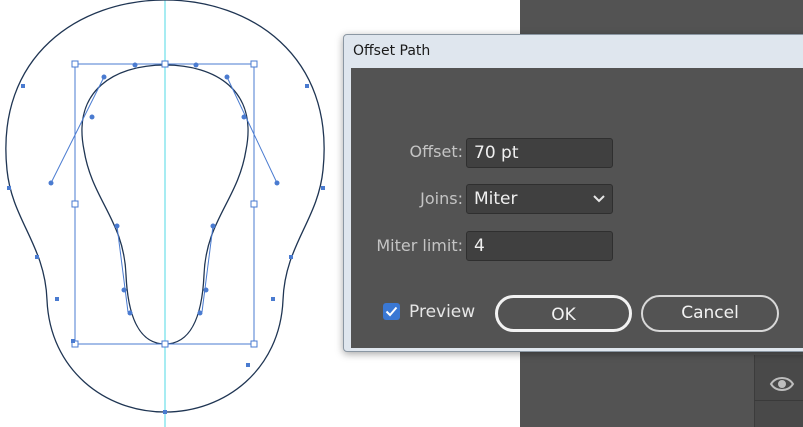 Image resolution: width=803 pixels, height=427 pixels. I want to click on eye-icon, so click(782, 384).